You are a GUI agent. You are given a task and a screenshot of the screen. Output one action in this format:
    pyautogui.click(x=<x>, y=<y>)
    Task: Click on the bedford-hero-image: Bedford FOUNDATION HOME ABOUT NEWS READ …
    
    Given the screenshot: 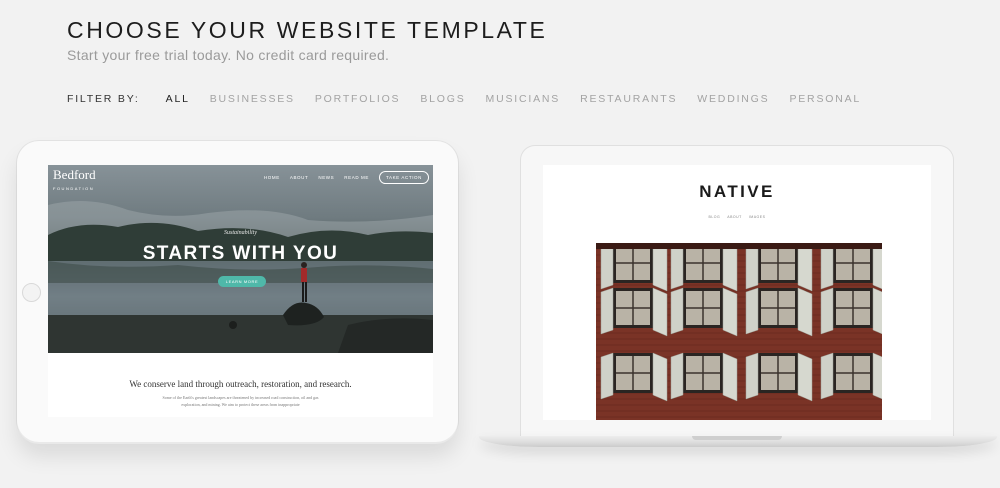 What is the action you would take?
    pyautogui.click(x=240, y=259)
    